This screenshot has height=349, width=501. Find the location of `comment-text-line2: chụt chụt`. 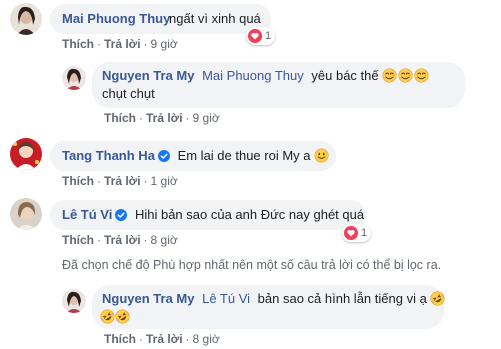

comment-text-line2: chụt chụt is located at coordinates (128, 93).